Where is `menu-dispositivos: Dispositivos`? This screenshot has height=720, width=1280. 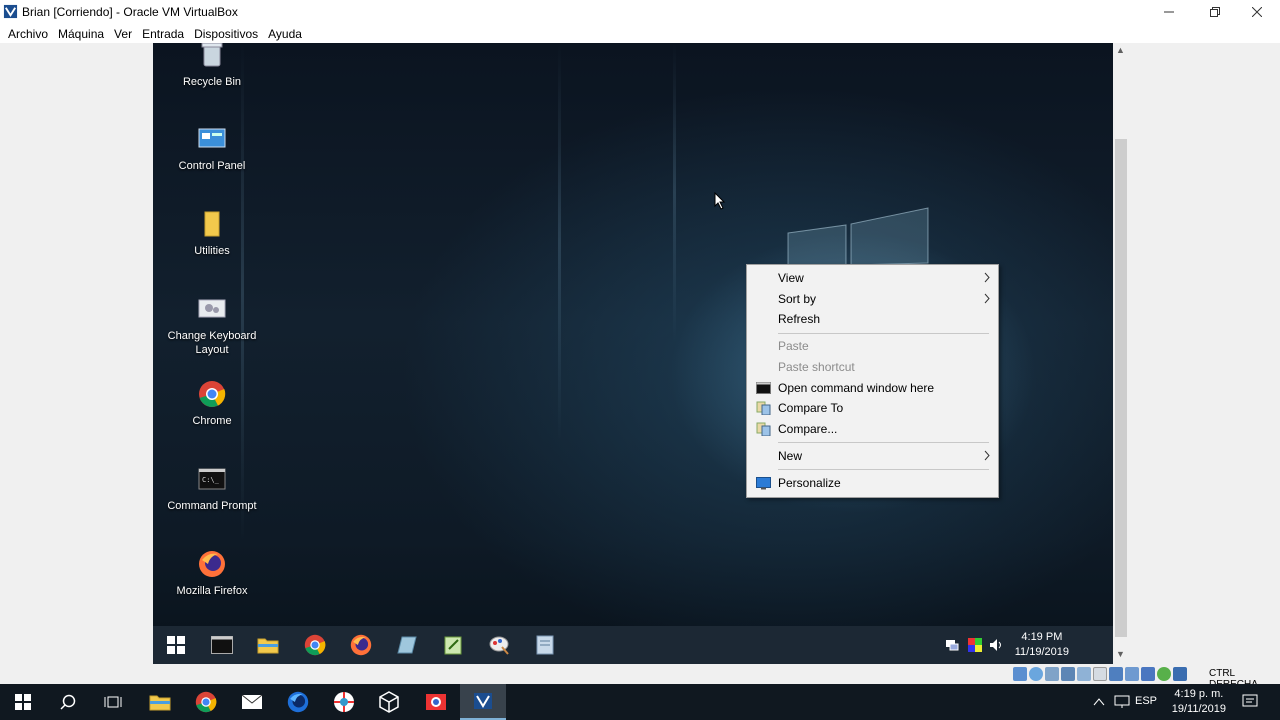
menu-dispositivos: Dispositivos is located at coordinates (226, 34).